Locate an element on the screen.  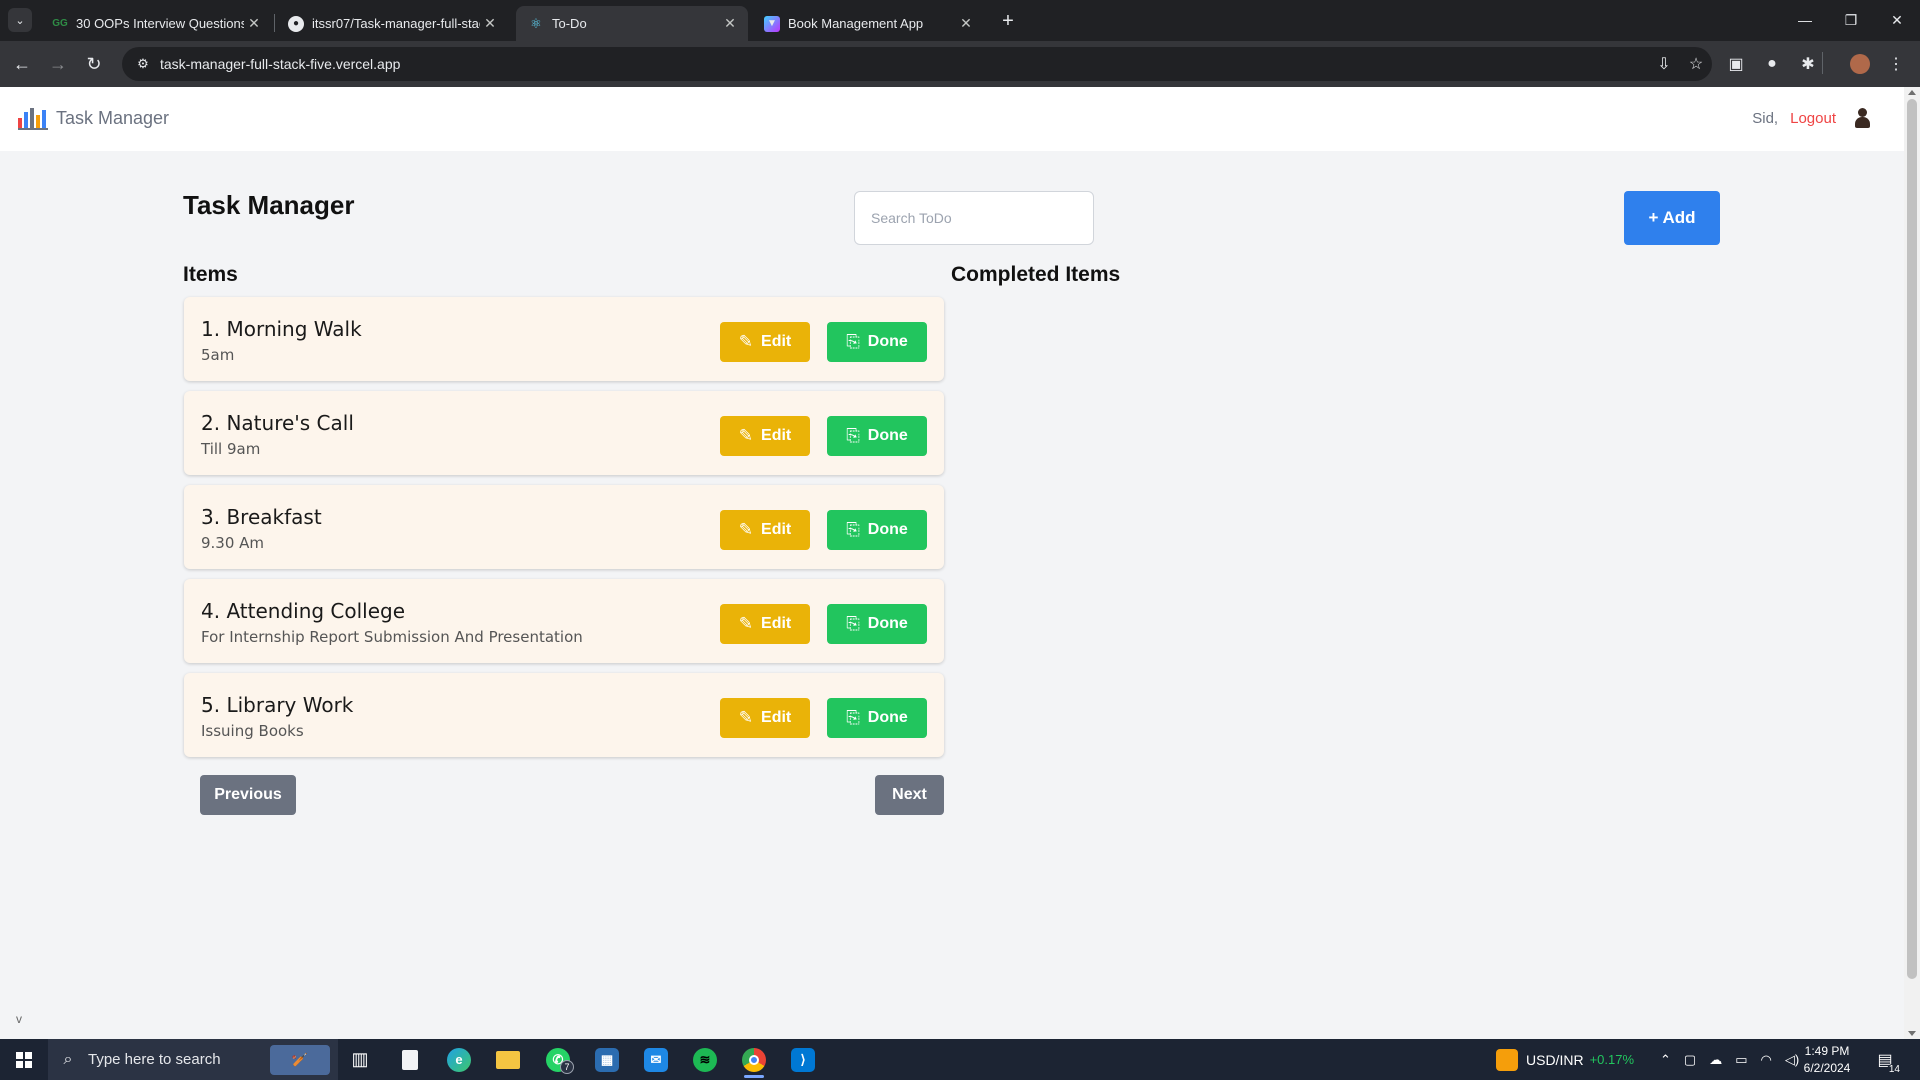
scroll-up-arrow-icon is located at coordinates (1912, 92).